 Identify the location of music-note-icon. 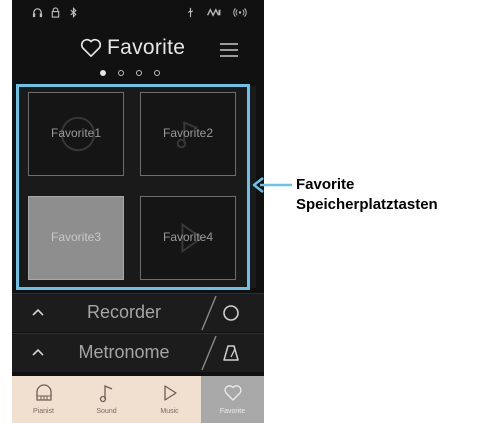
(106, 394).